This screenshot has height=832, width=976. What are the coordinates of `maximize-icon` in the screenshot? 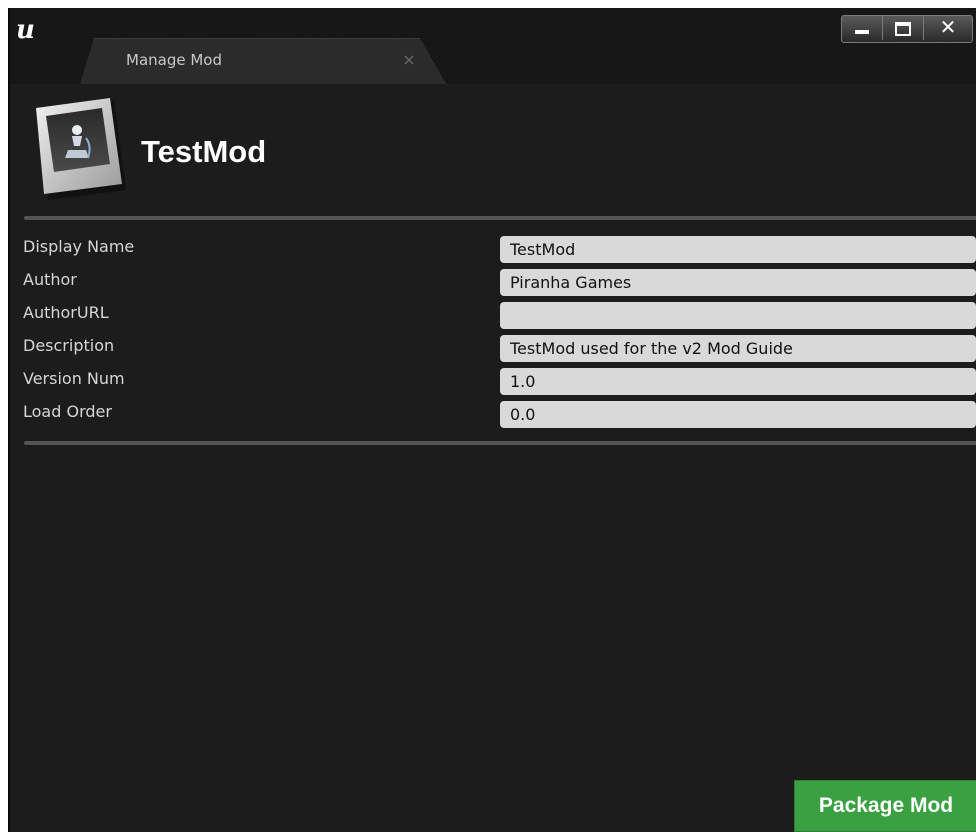 It's located at (903, 29).